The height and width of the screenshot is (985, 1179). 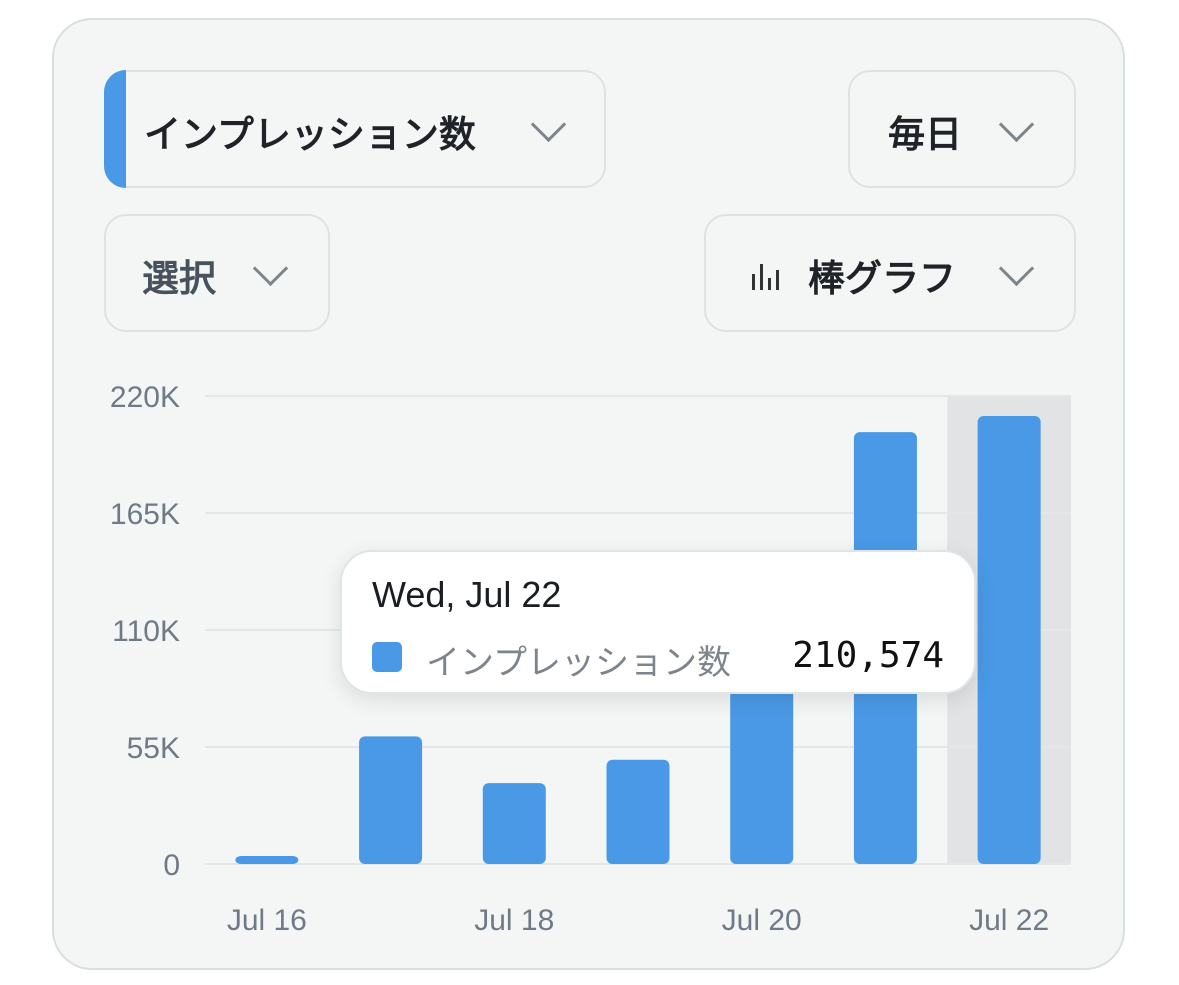 I want to click on x-tick-label: Jul 16, so click(x=267, y=920).